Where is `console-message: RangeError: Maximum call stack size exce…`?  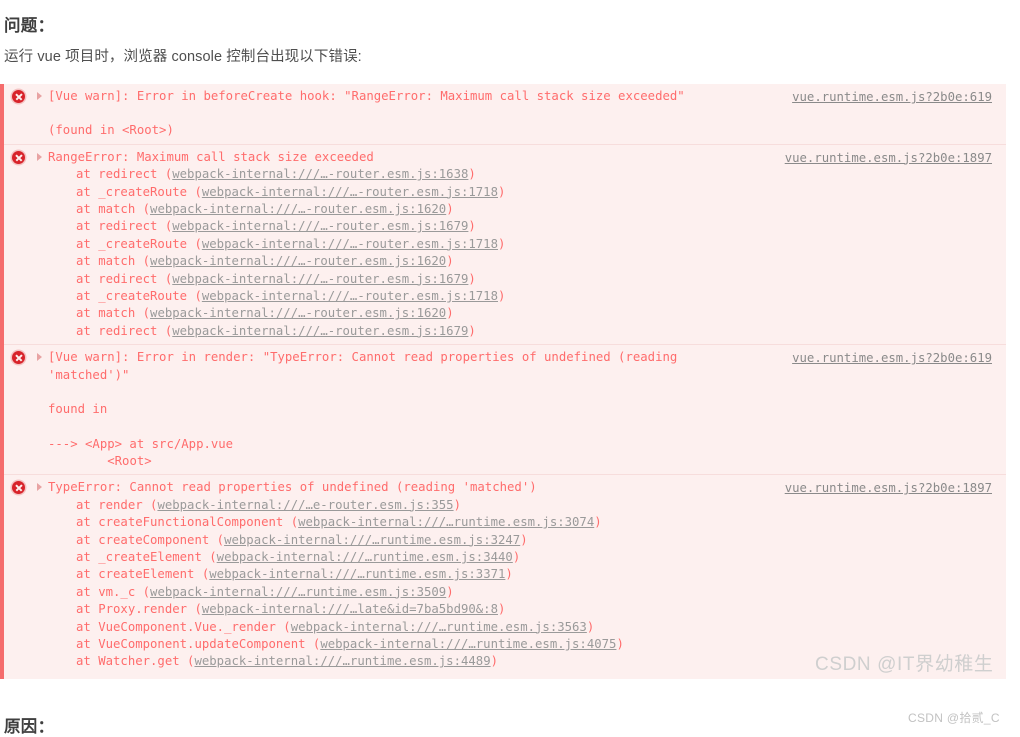 console-message: RangeError: Maximum call stack size exce… is located at coordinates (211, 156).